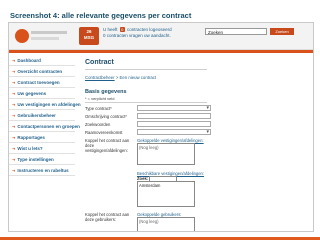  Describe the element at coordinates (174, 116) in the screenshot. I see `description-field` at that location.